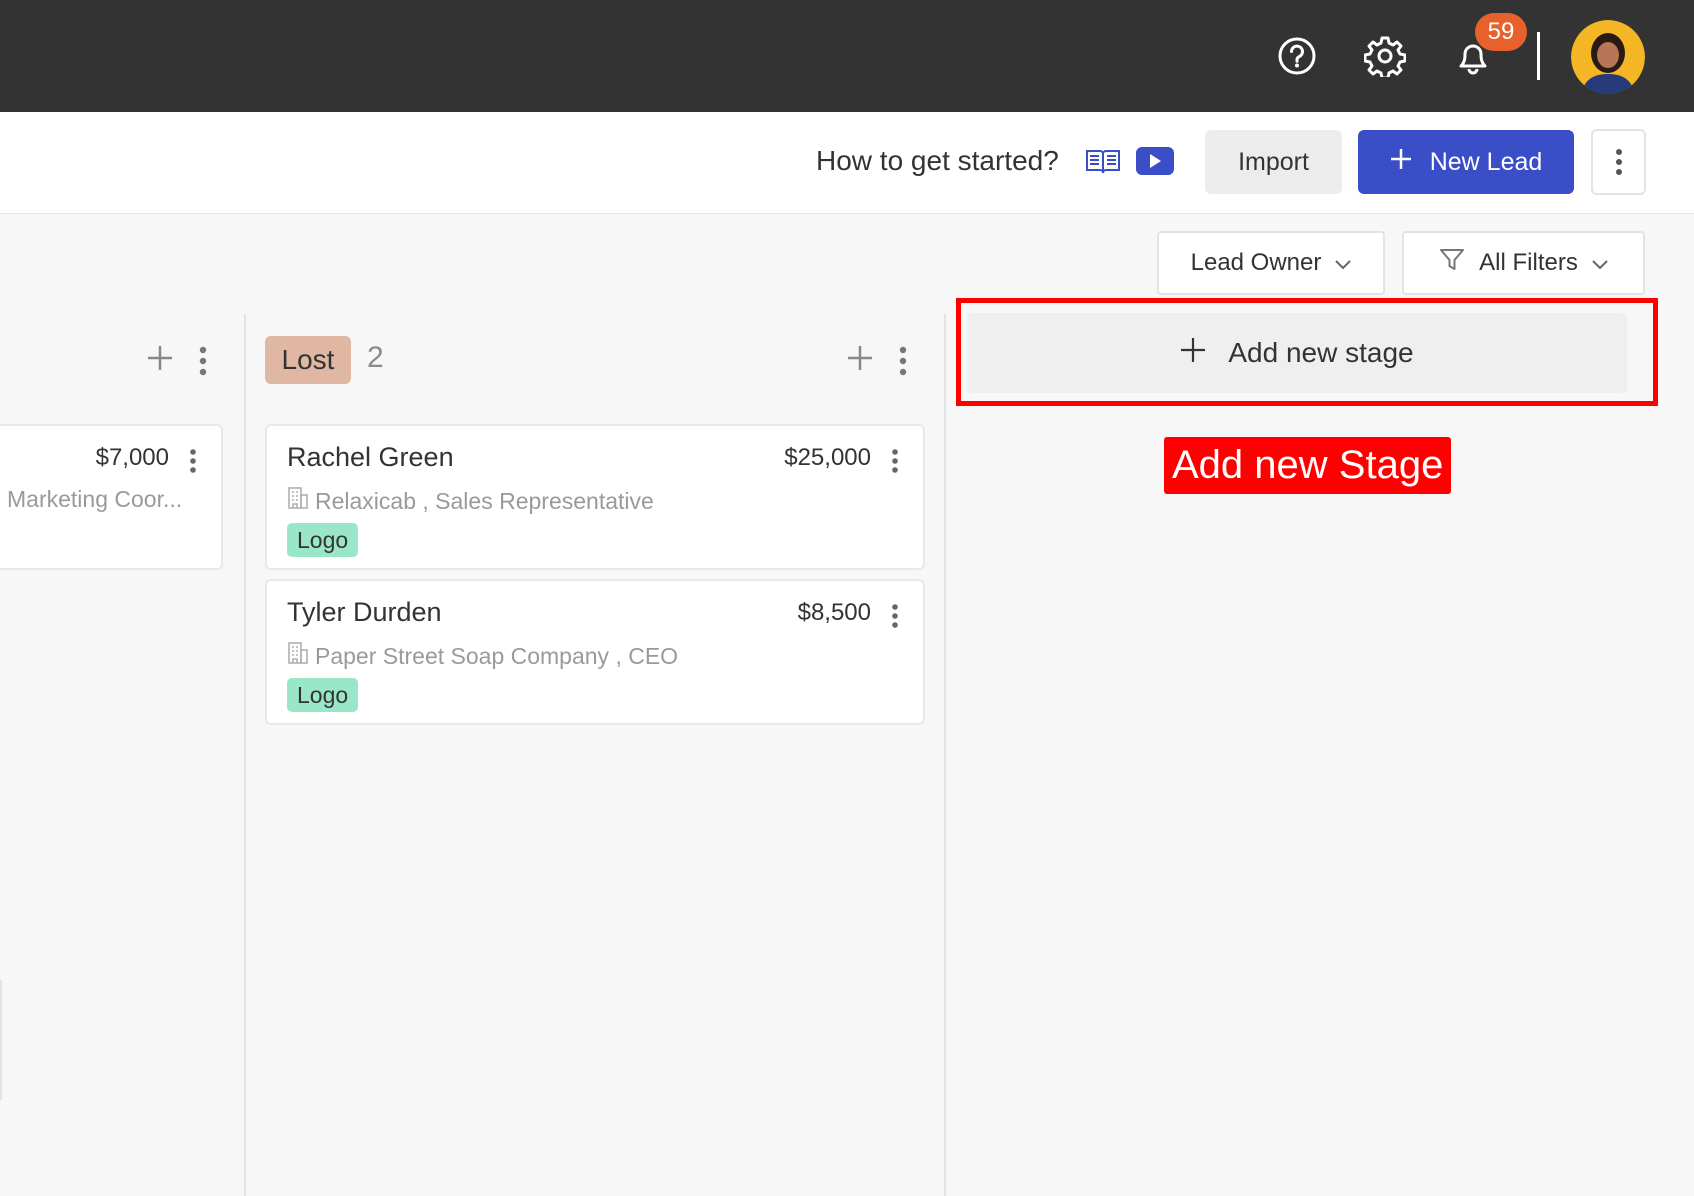 The height and width of the screenshot is (1196, 1694). I want to click on all-filters-label: All Filters, so click(1528, 262).